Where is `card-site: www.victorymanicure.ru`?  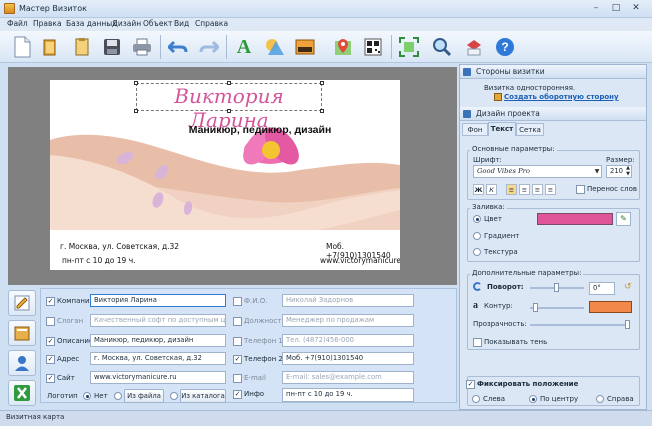
card-site: www.victorymanicure.ru is located at coordinates (360, 260).